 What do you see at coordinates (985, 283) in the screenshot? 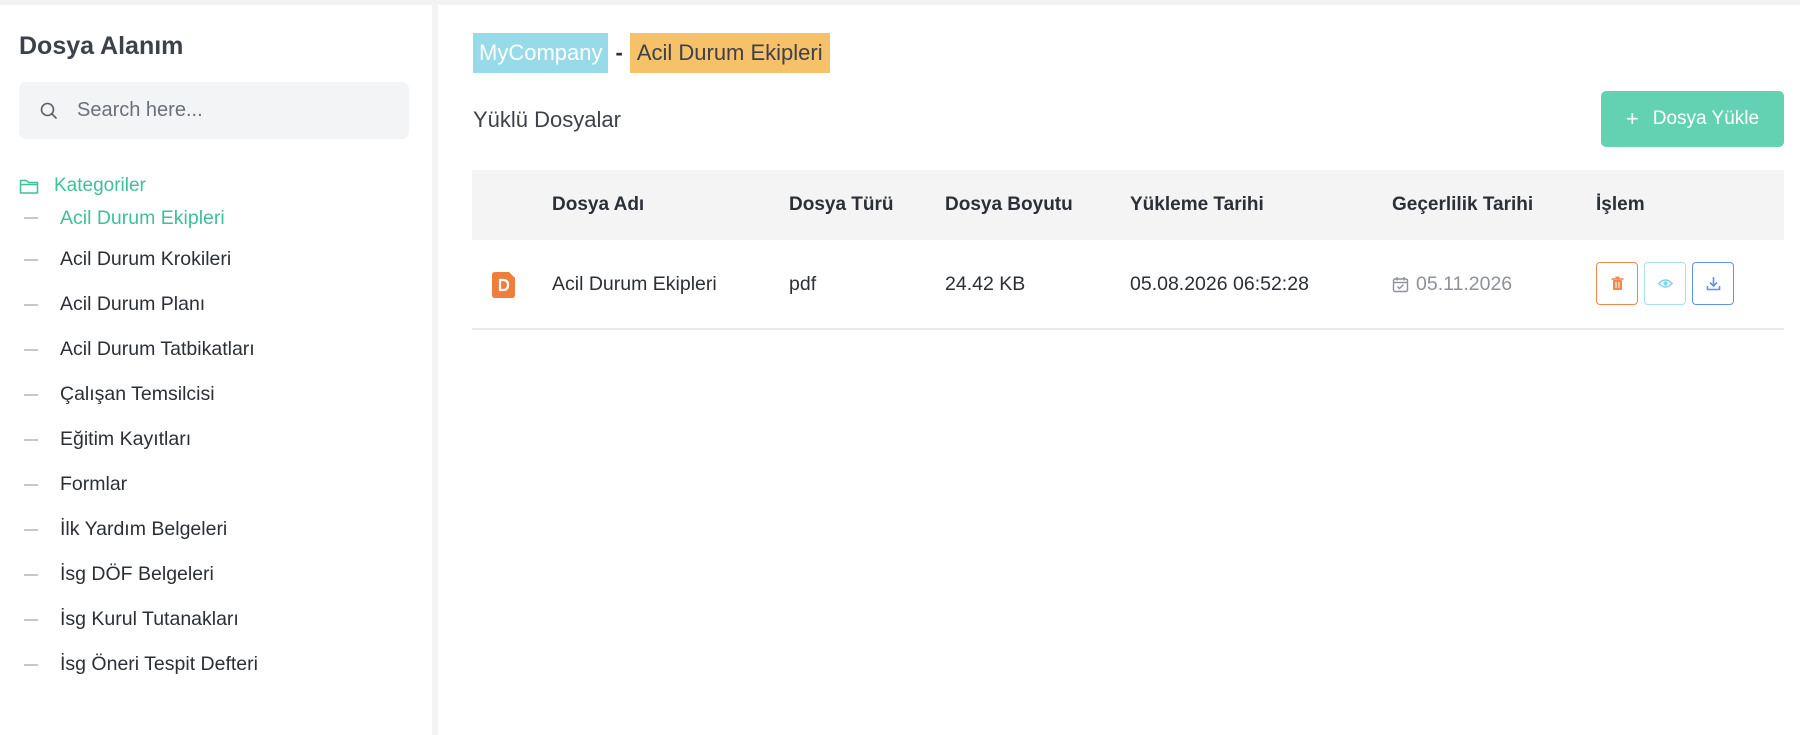
I see `file-size: 24.42 KB` at bounding box center [985, 283].